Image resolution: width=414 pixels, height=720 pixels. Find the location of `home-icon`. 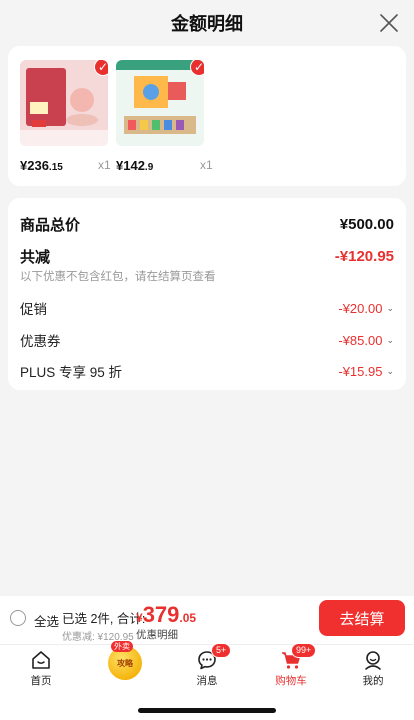

home-icon is located at coordinates (41, 660).